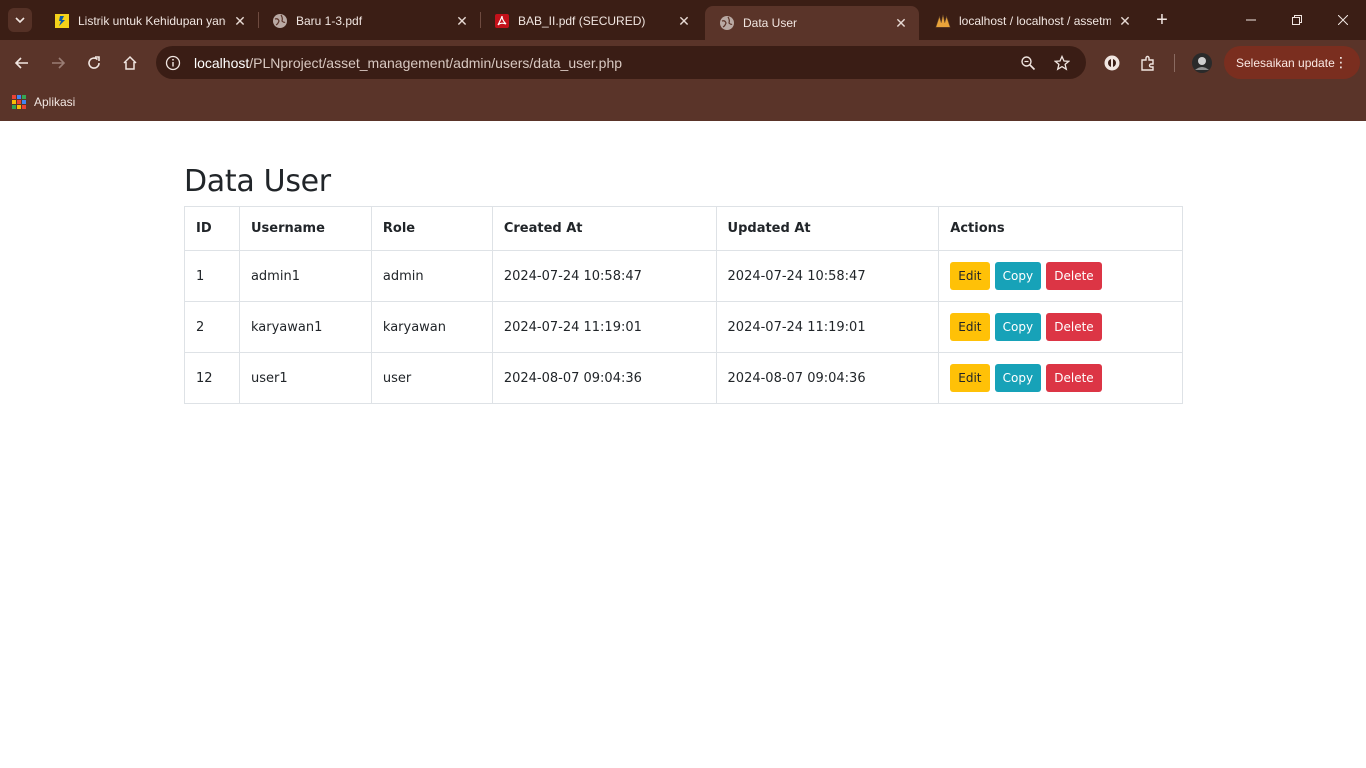  I want to click on phpmyadmin-icon, so click(943, 21).